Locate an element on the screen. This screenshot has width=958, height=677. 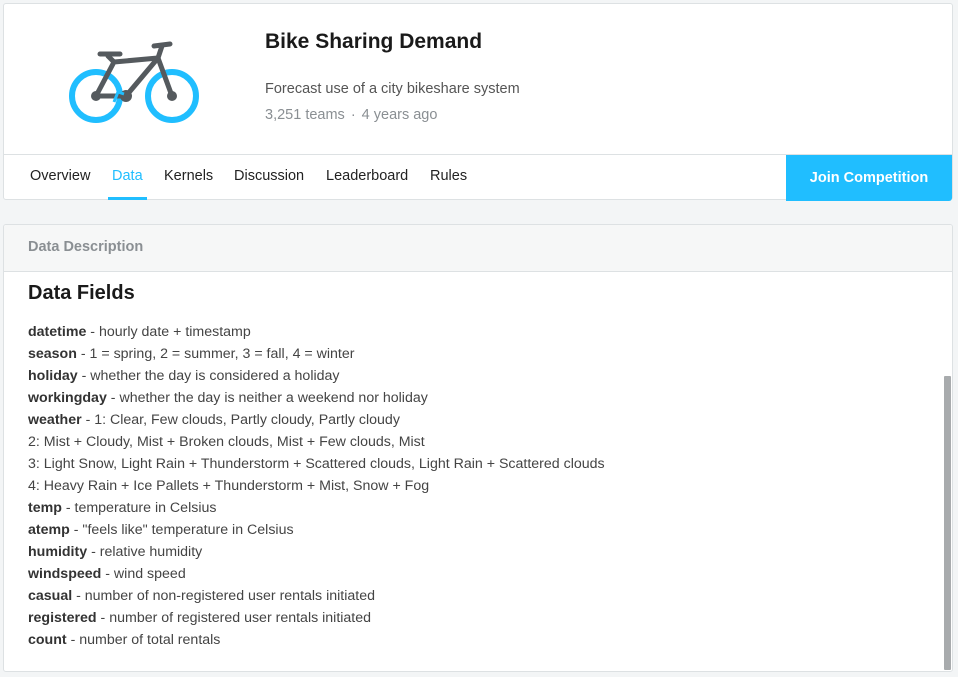
competition-title: Bike Sharing Demand is located at coordinates (374, 41).